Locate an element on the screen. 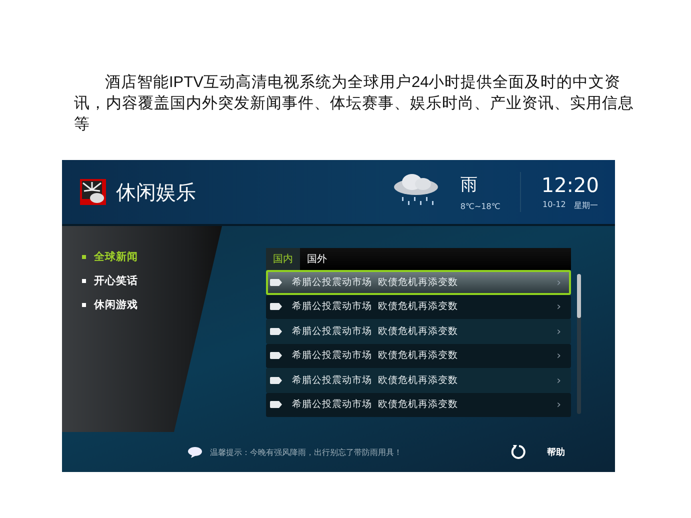 The width and height of the screenshot is (691, 518). clock-time: 12:20 is located at coordinates (570, 185).